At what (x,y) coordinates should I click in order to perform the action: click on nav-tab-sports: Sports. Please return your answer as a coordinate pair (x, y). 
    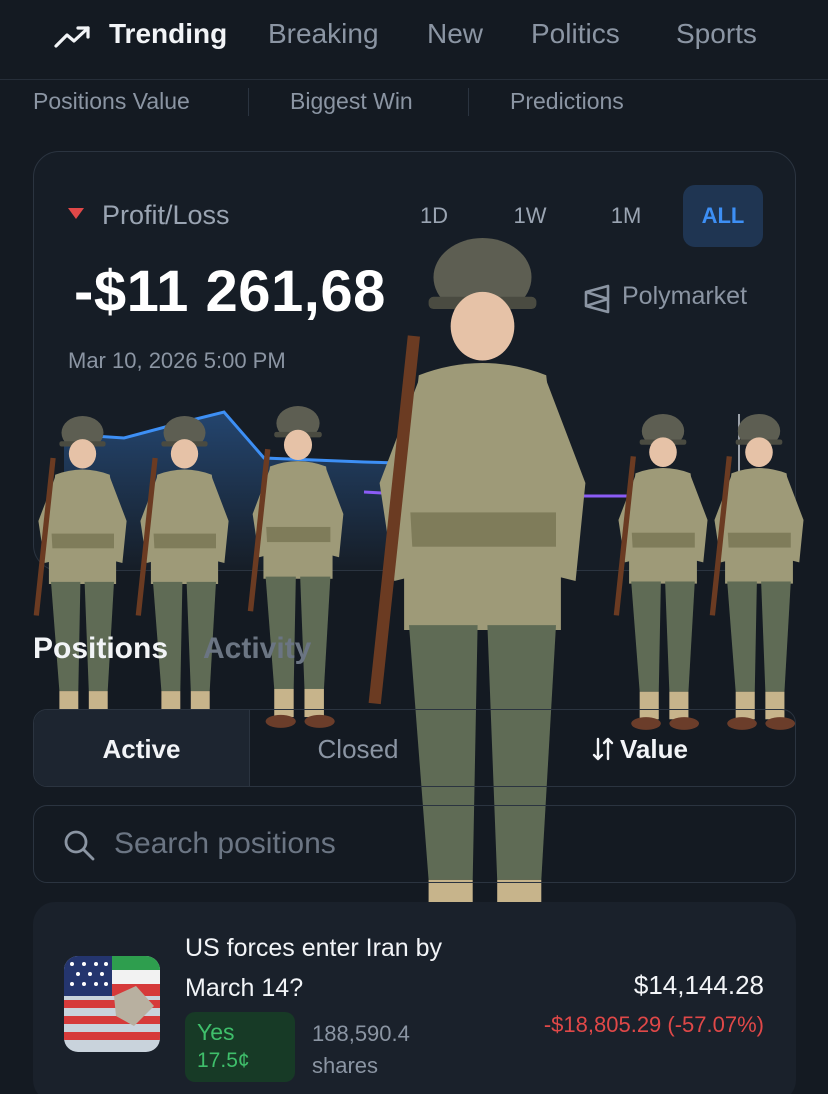
    Looking at the image, I should click on (716, 34).